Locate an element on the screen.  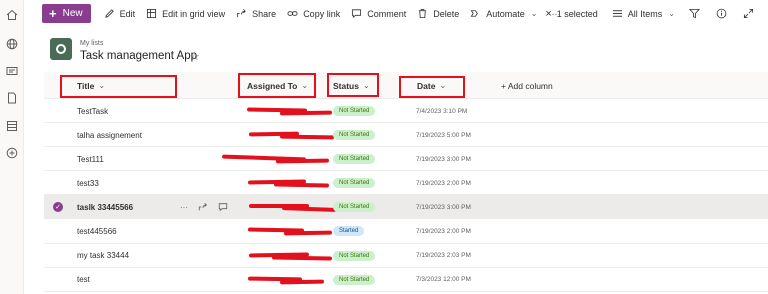
table-row: Test111 Not Started 7/19/2023 3:00 PM is located at coordinates (406, 159).